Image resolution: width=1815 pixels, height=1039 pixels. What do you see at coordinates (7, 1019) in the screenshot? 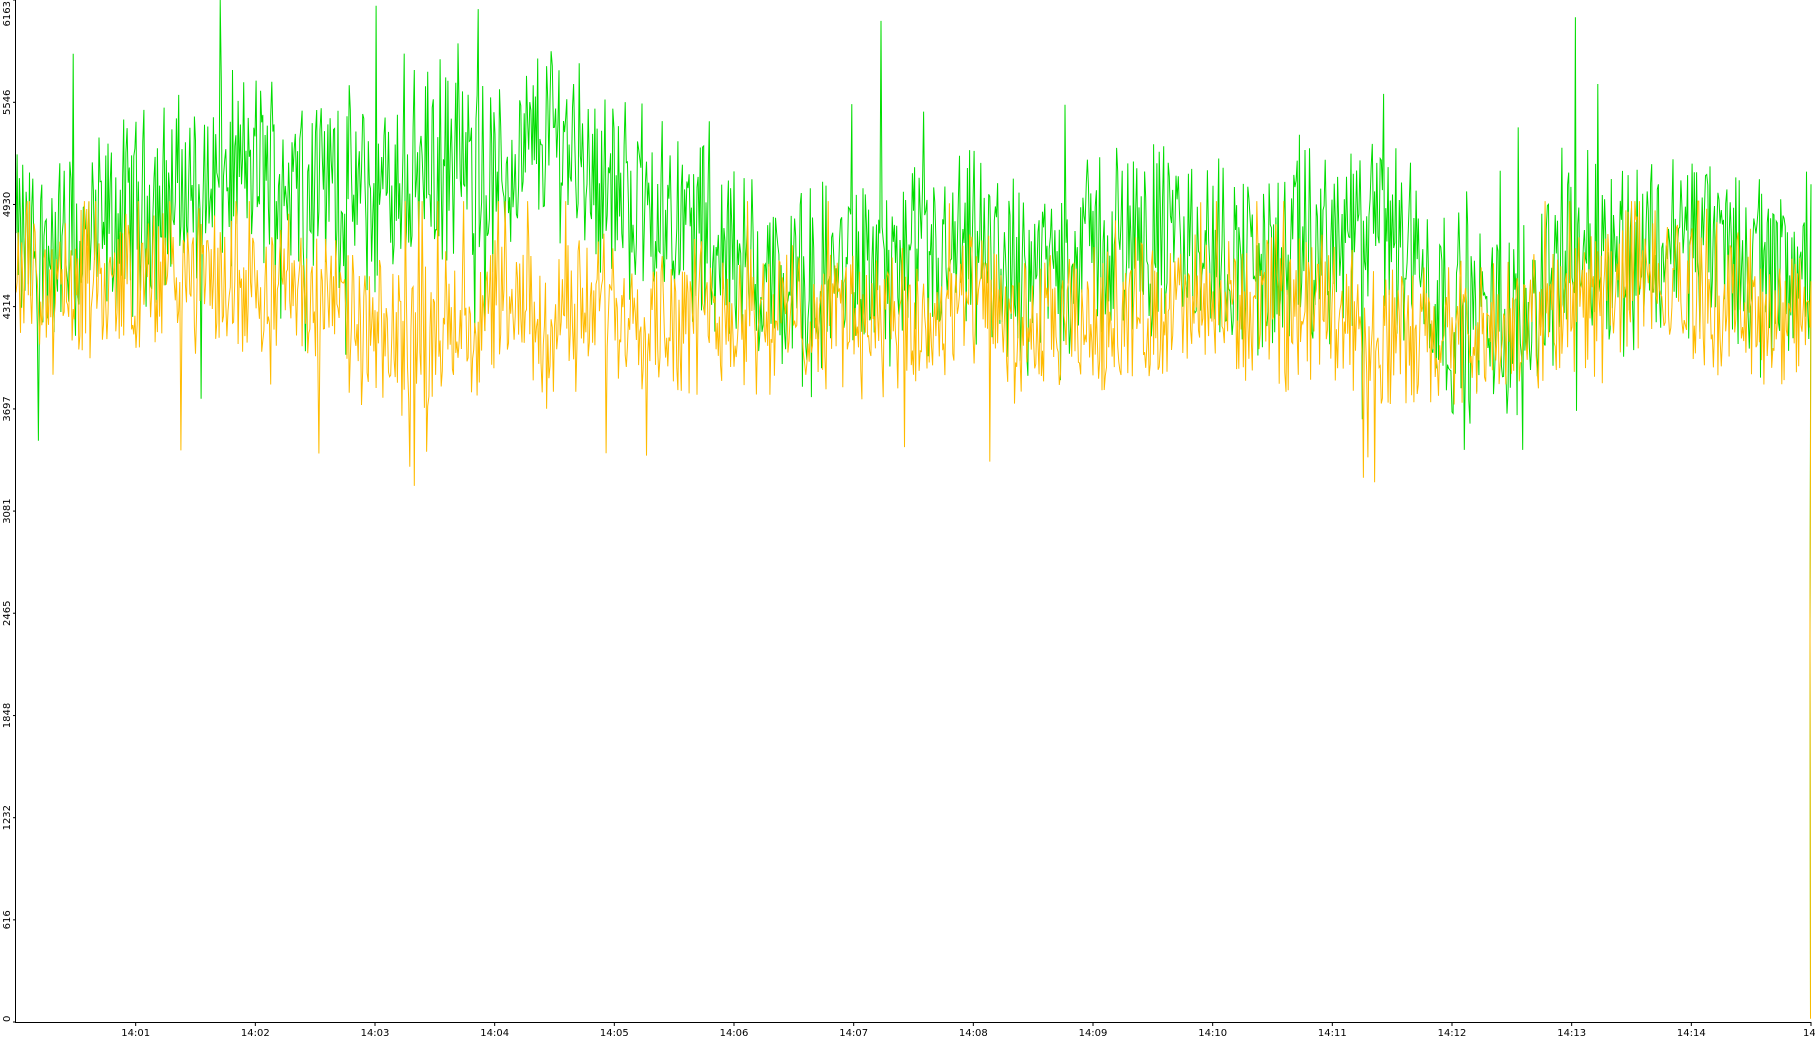
I see `y-tick-label: 0` at bounding box center [7, 1019].